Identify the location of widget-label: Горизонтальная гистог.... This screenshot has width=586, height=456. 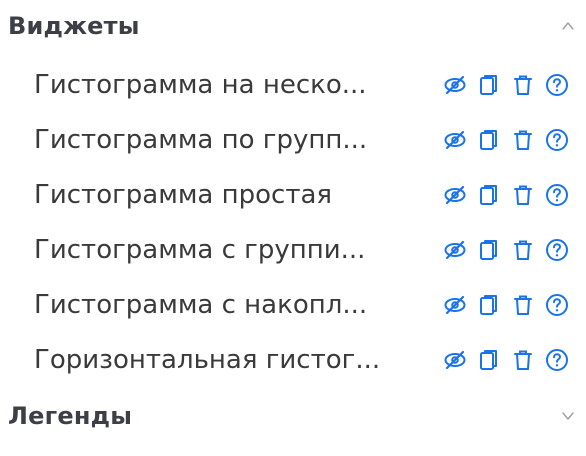
(207, 359).